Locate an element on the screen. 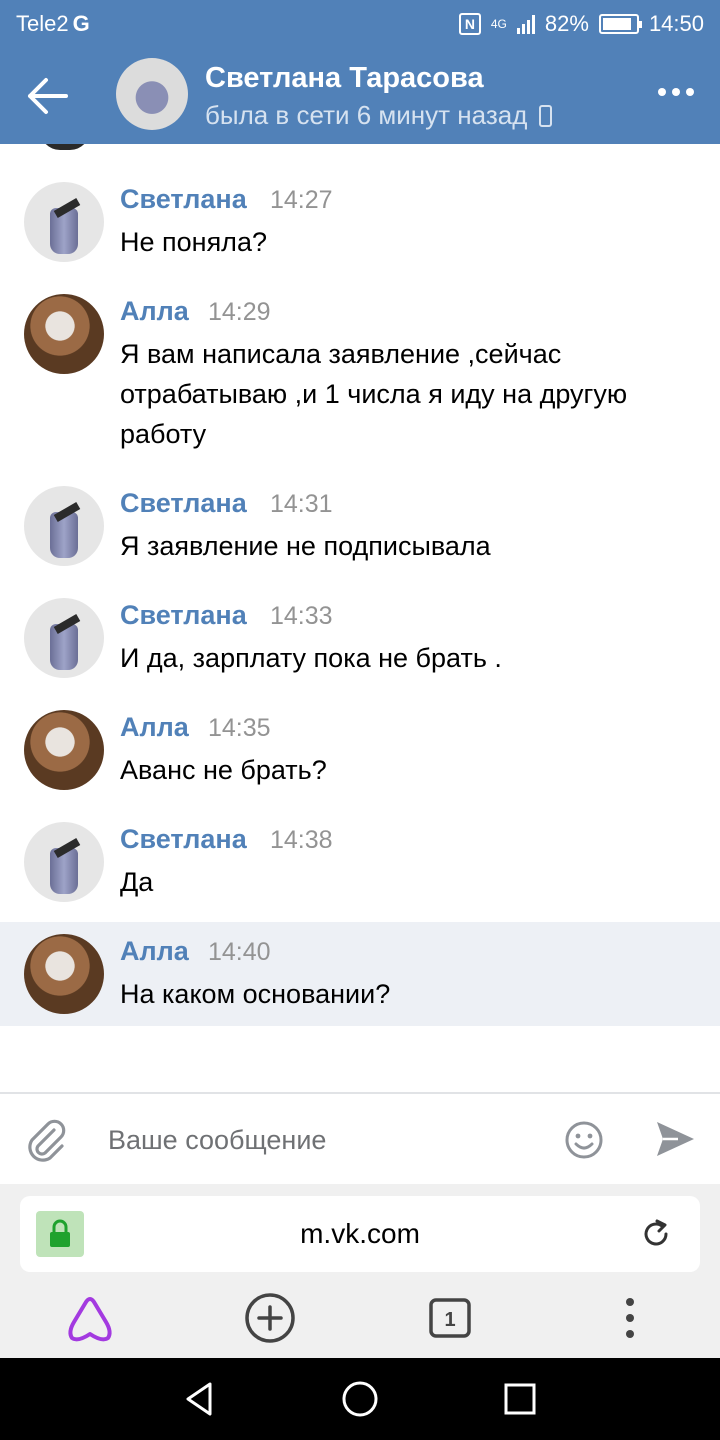 This screenshot has height=1440, width=720. nfc-icon: N is located at coordinates (469, 24).